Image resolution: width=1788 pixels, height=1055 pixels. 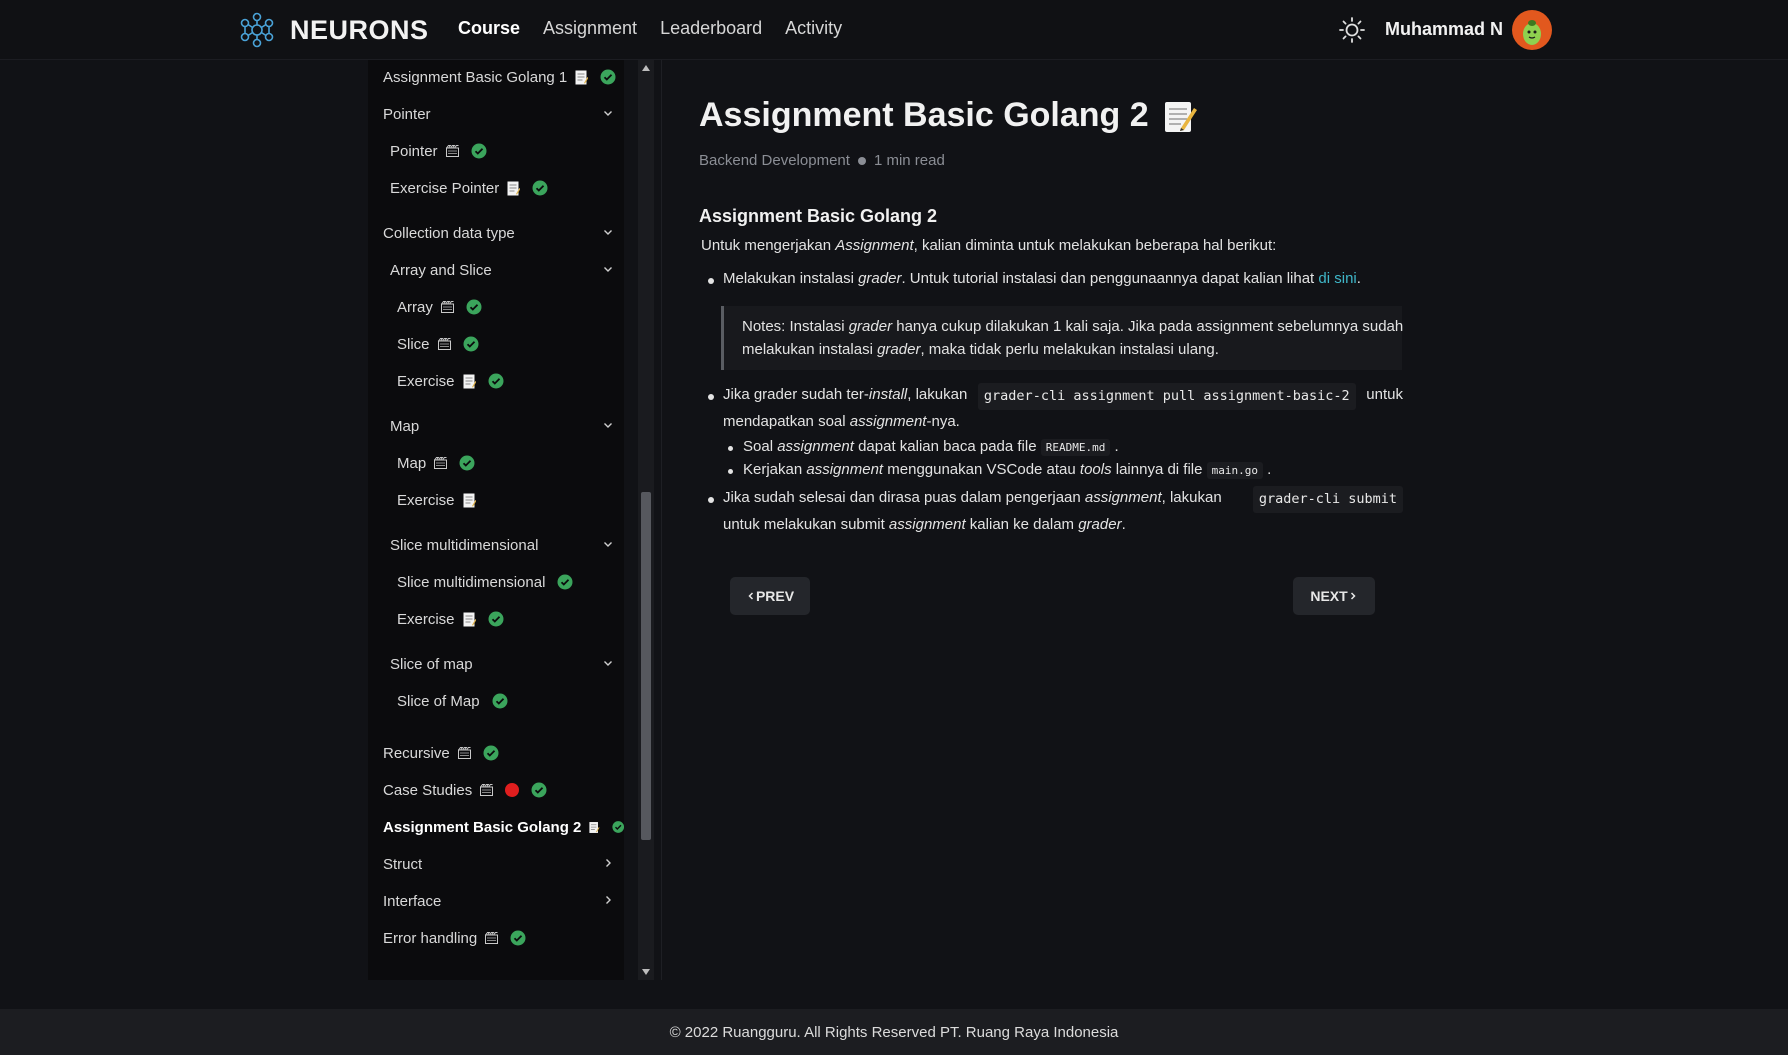 What do you see at coordinates (496, 664) in the screenshot?
I see `sidebar-section-slice-of-map: Slice of map` at bounding box center [496, 664].